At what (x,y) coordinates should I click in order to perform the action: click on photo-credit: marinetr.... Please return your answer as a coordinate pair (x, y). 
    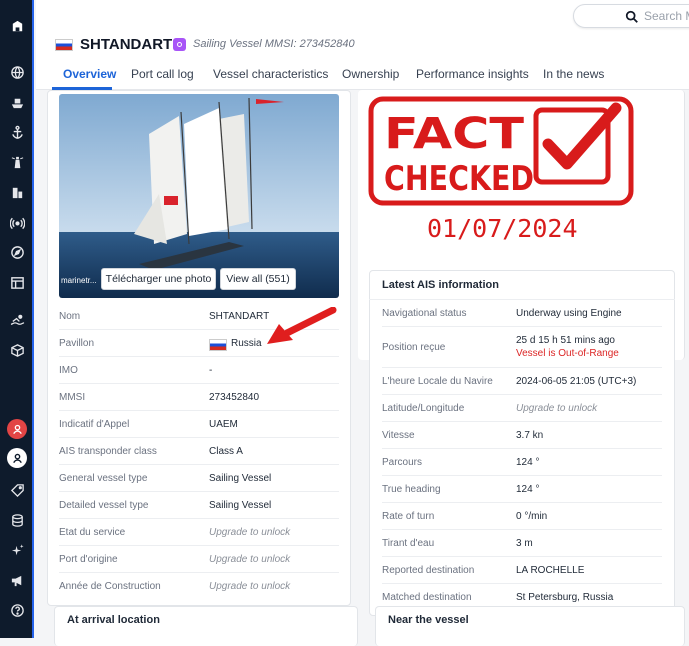
    Looking at the image, I should click on (79, 280).